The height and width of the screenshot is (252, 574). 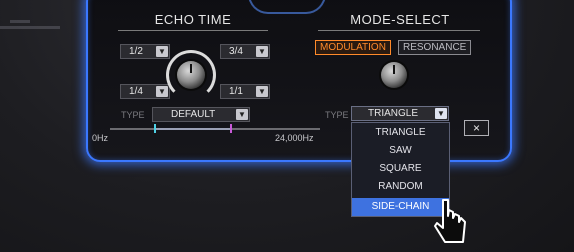 I want to click on frequency-max-label: 24,000Hz, so click(x=294, y=138).